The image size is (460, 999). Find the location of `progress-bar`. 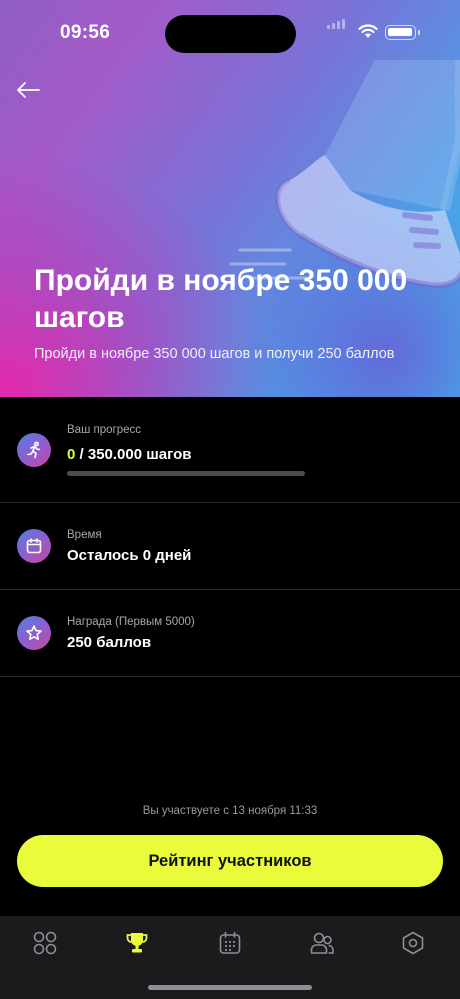

progress-bar is located at coordinates (186, 473).